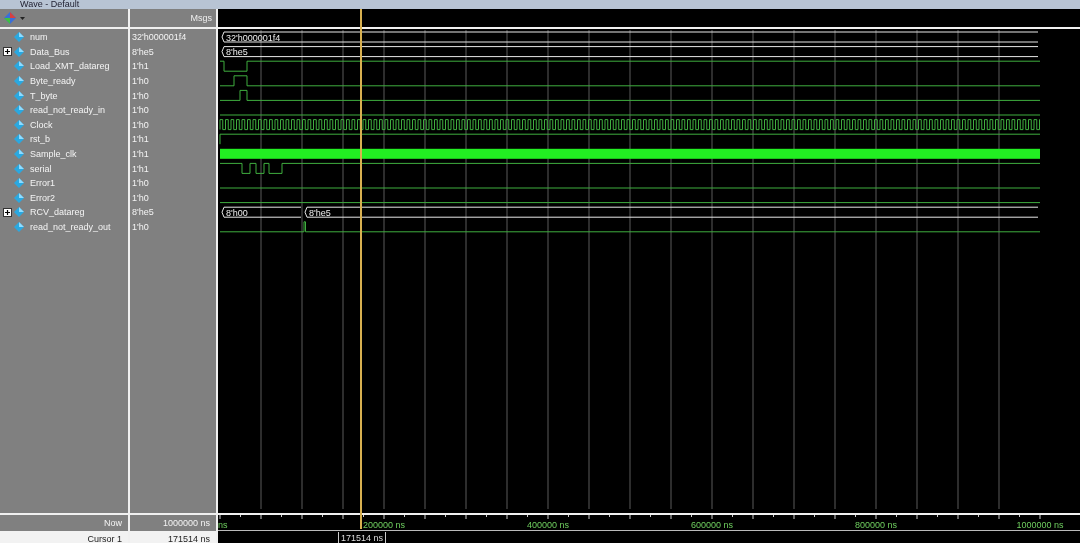 The image size is (1080, 543). Describe the element at coordinates (15, 18) in the screenshot. I see `signal-menu-icon` at that location.